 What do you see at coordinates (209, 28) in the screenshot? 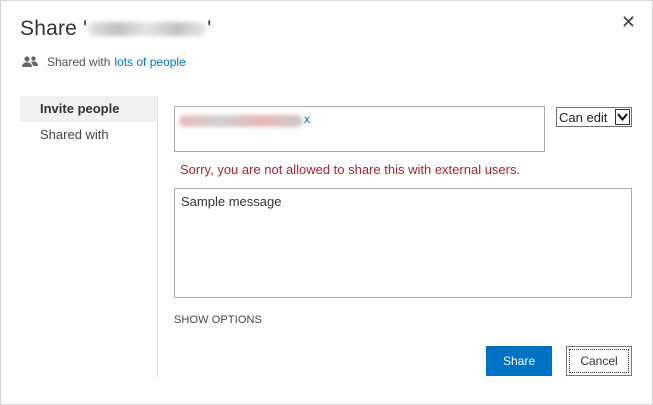
I see `title-suffix: '` at bounding box center [209, 28].